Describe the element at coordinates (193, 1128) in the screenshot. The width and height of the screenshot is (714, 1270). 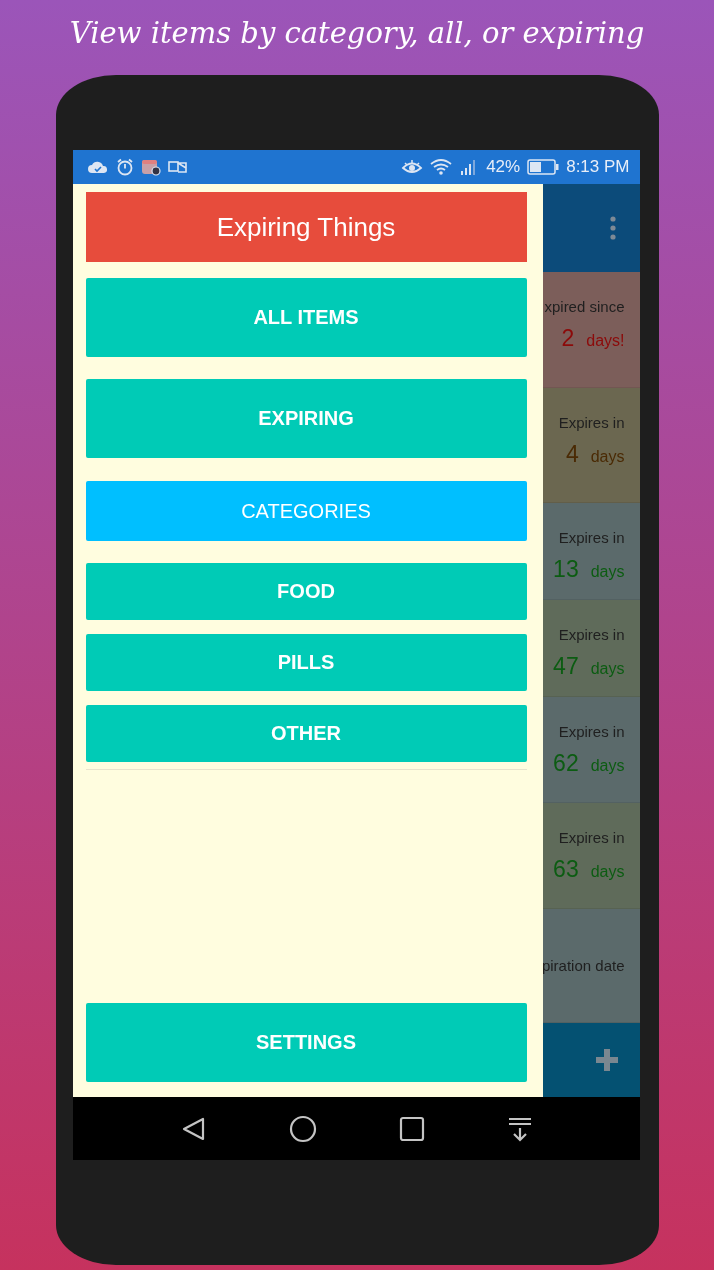
I see `back-icon` at that location.